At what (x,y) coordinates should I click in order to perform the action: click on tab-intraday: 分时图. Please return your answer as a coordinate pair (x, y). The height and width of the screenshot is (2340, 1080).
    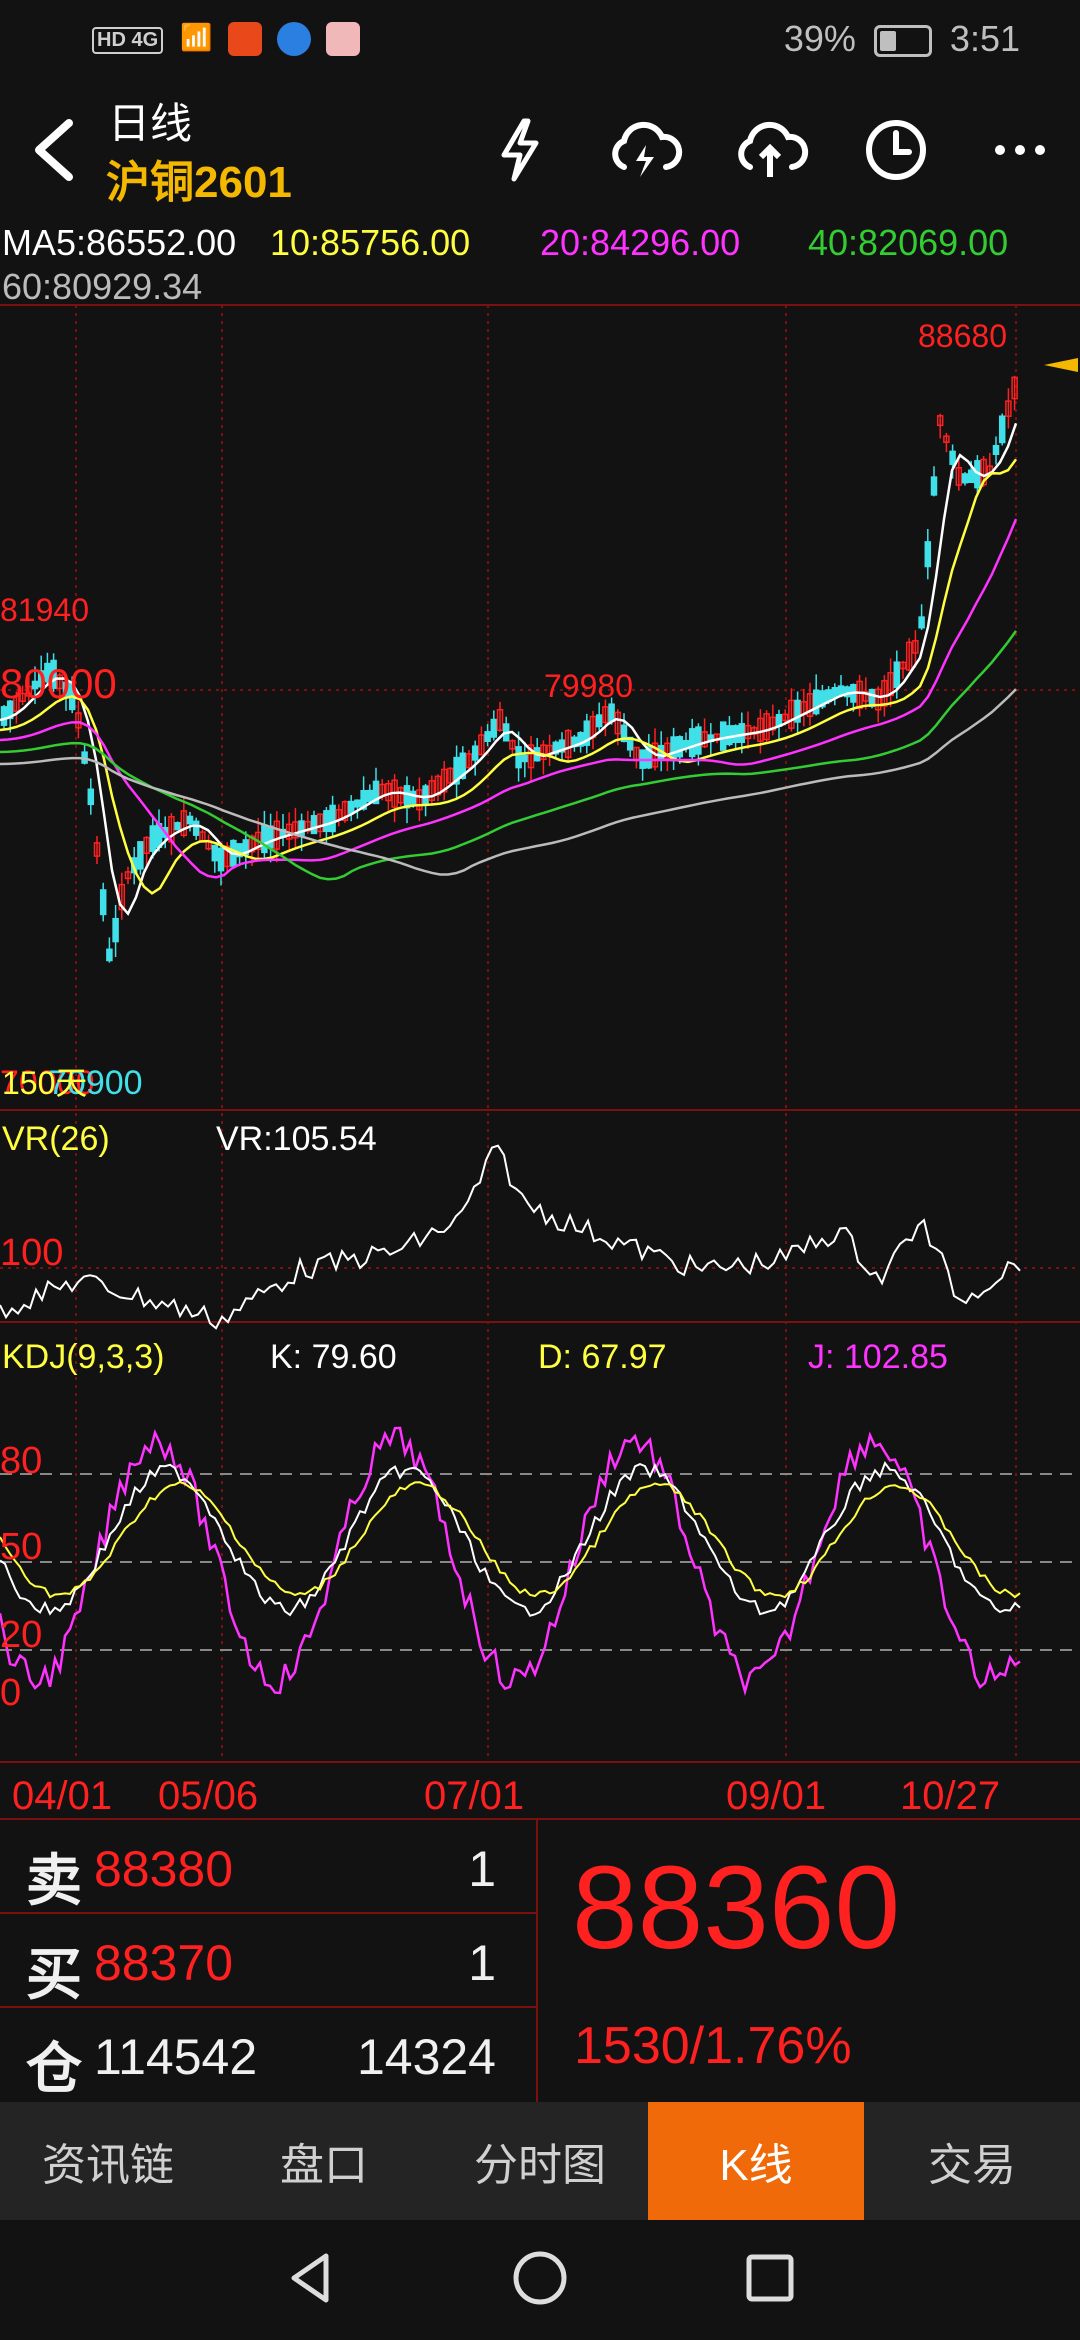
    Looking at the image, I should click on (540, 2161).